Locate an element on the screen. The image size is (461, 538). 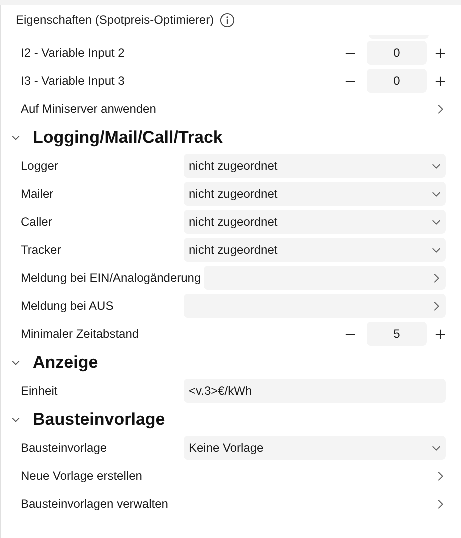
property-label: I2 - Variable Input 2 is located at coordinates (73, 53).